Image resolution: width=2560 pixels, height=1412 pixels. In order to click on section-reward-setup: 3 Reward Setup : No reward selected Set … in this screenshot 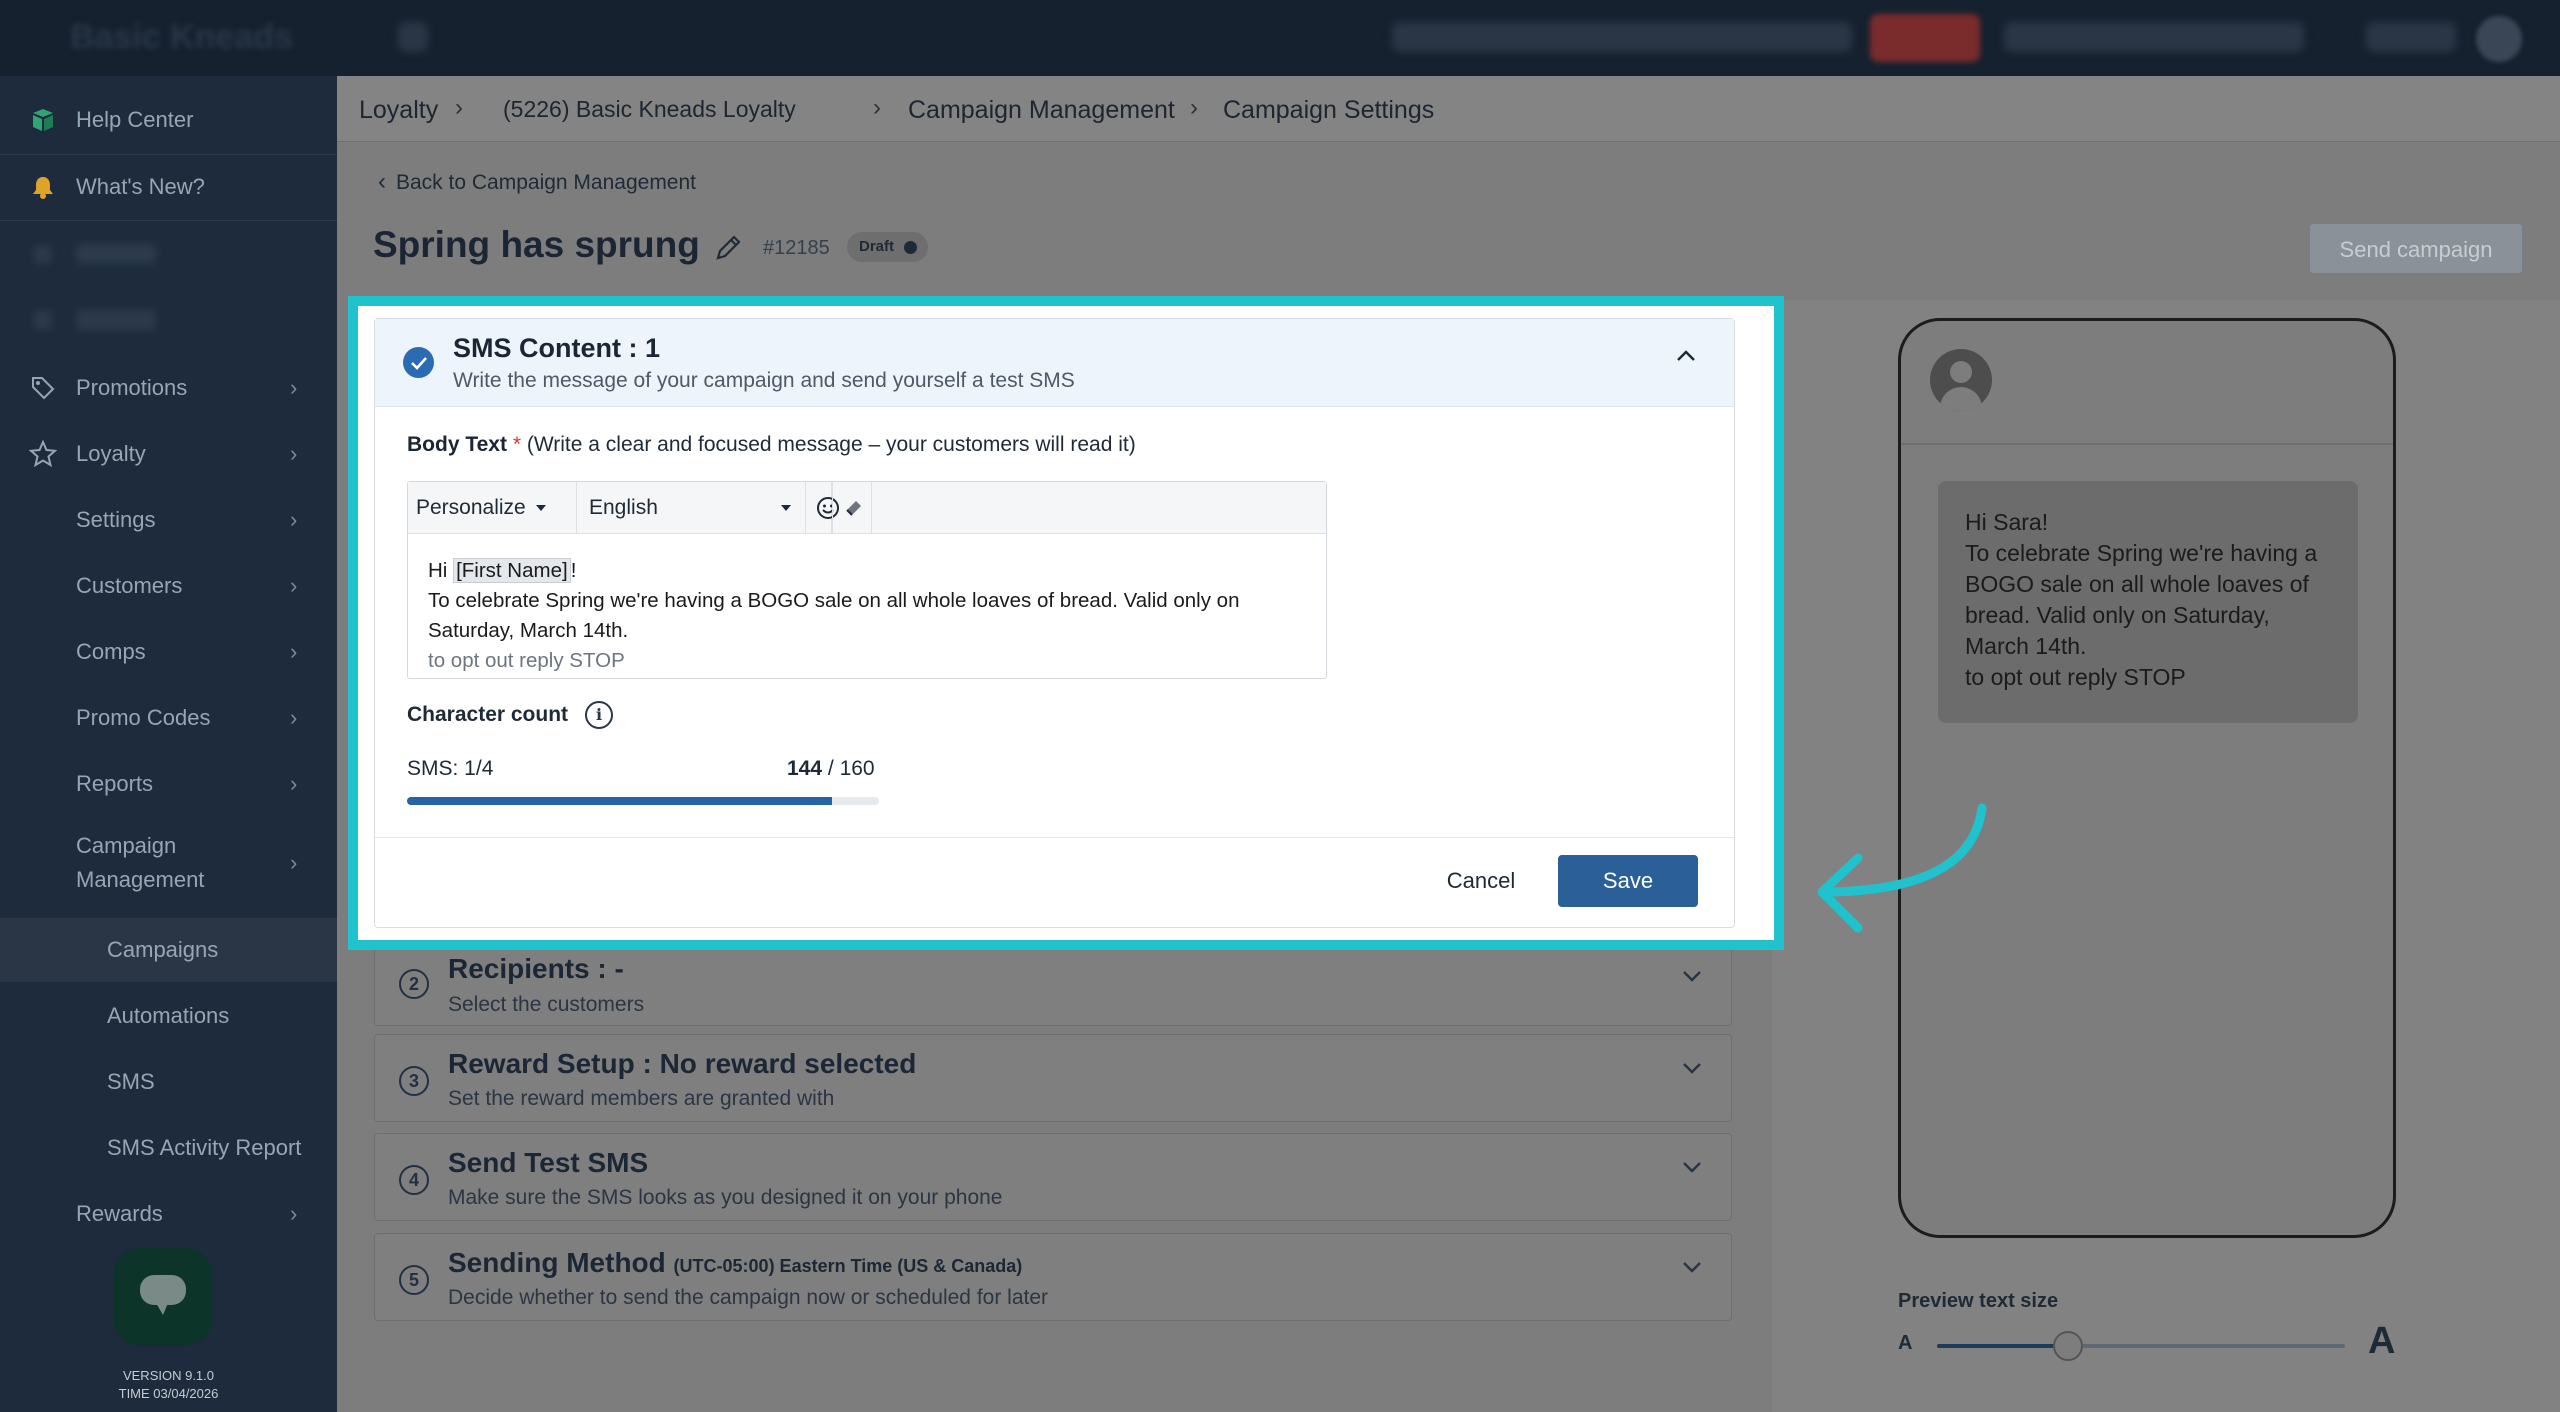, I will do `click(1053, 1078)`.